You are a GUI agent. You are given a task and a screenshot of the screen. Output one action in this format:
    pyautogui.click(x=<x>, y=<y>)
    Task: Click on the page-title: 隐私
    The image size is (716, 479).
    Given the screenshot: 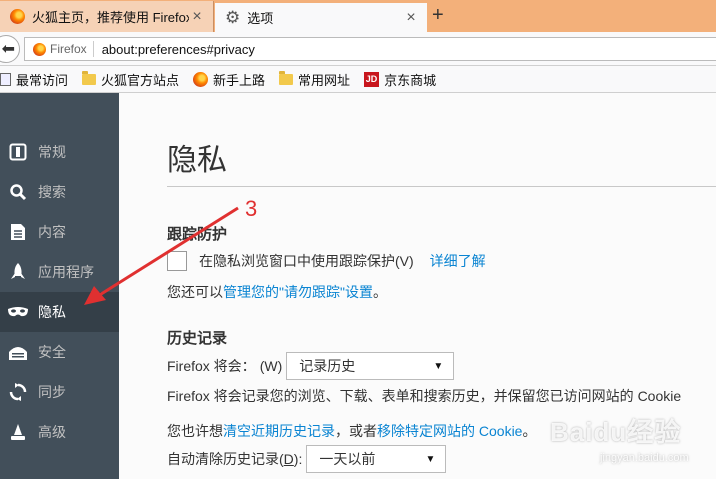 What is the action you would take?
    pyautogui.click(x=197, y=160)
    